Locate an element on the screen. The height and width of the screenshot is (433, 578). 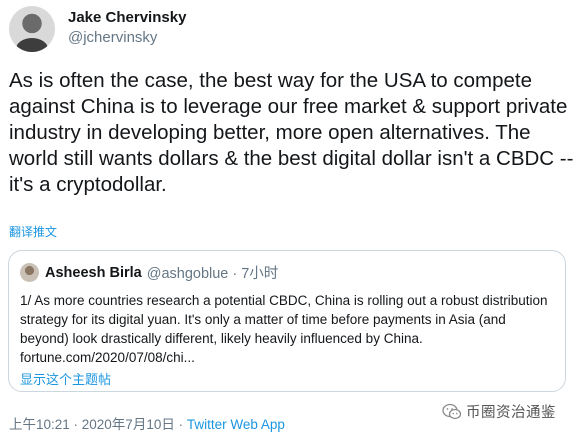
author-avatar is located at coordinates (32, 29).